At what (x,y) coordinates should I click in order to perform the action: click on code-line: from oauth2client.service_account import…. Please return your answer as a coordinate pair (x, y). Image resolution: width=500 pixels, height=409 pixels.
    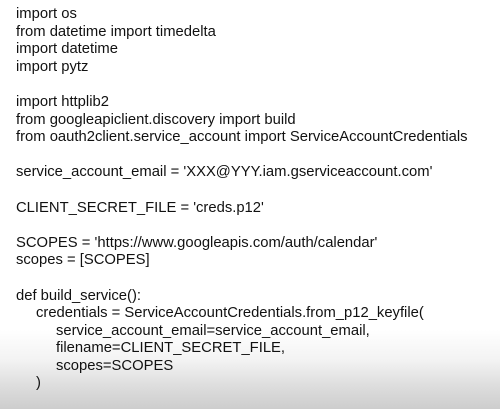
    Looking at the image, I should click on (242, 137).